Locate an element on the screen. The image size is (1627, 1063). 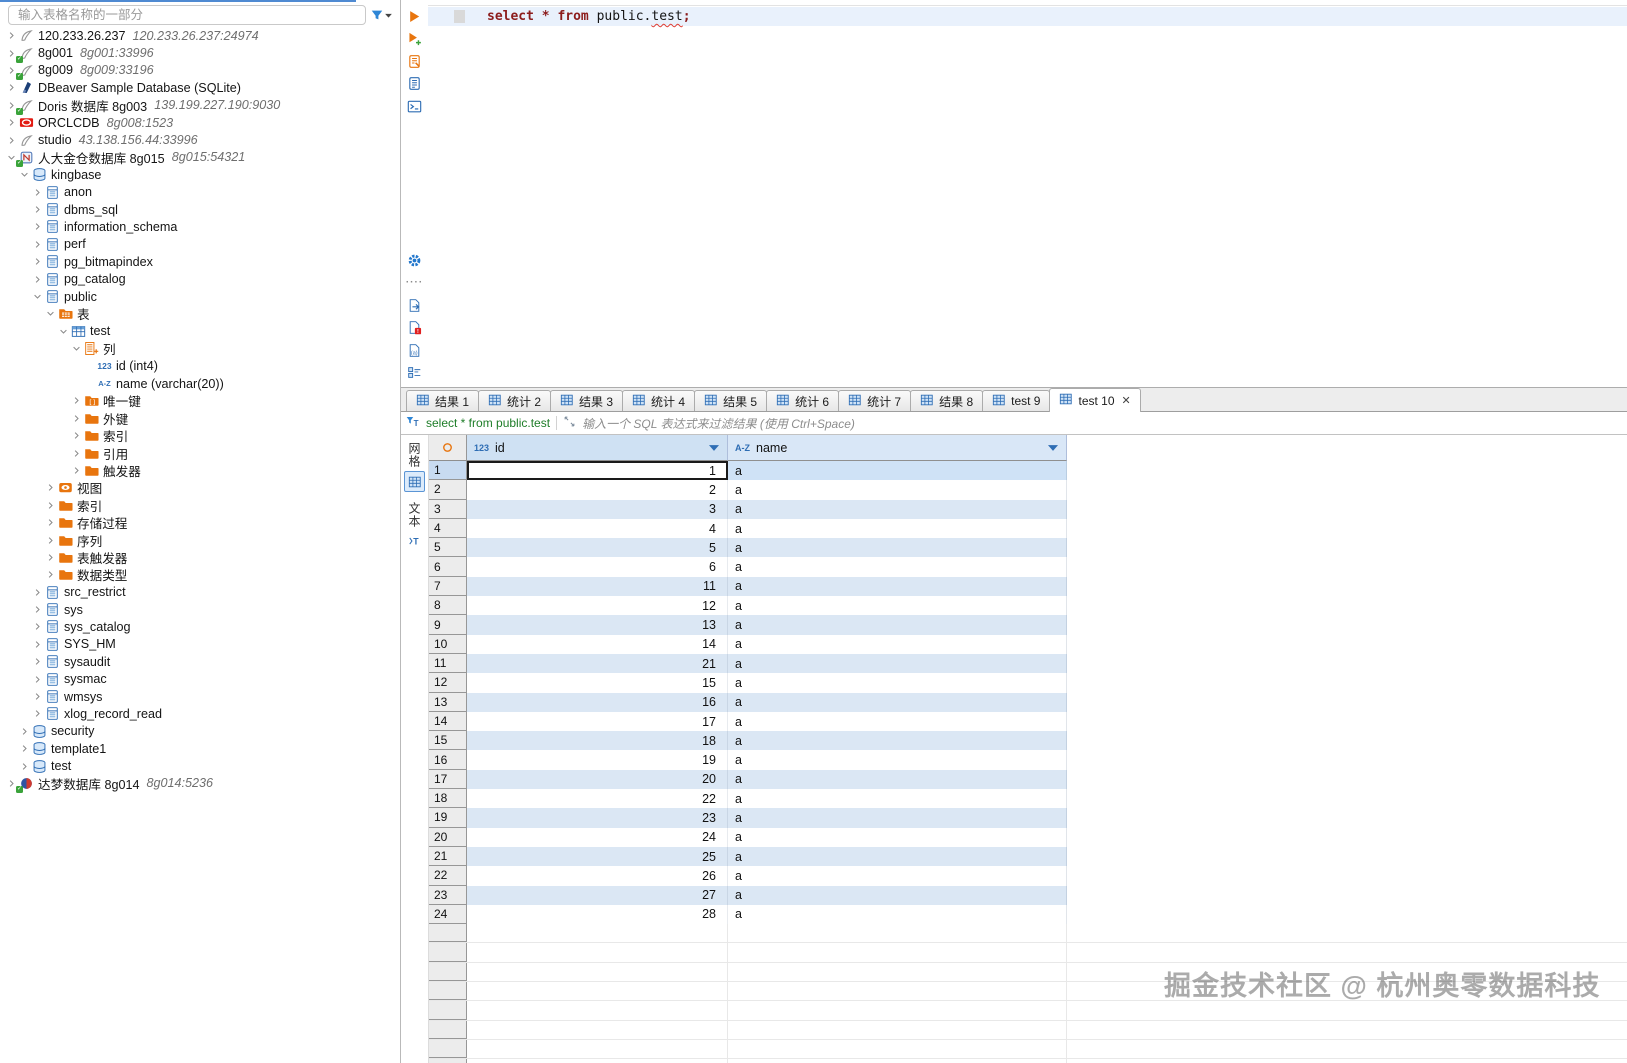
id-cell: 19 is located at coordinates (597, 760).